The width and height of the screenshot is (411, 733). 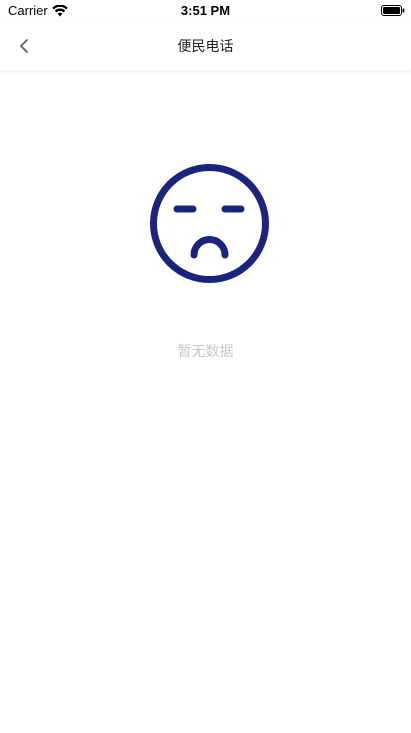 I want to click on empty-state-message: 暂无数据, so click(x=205, y=351).